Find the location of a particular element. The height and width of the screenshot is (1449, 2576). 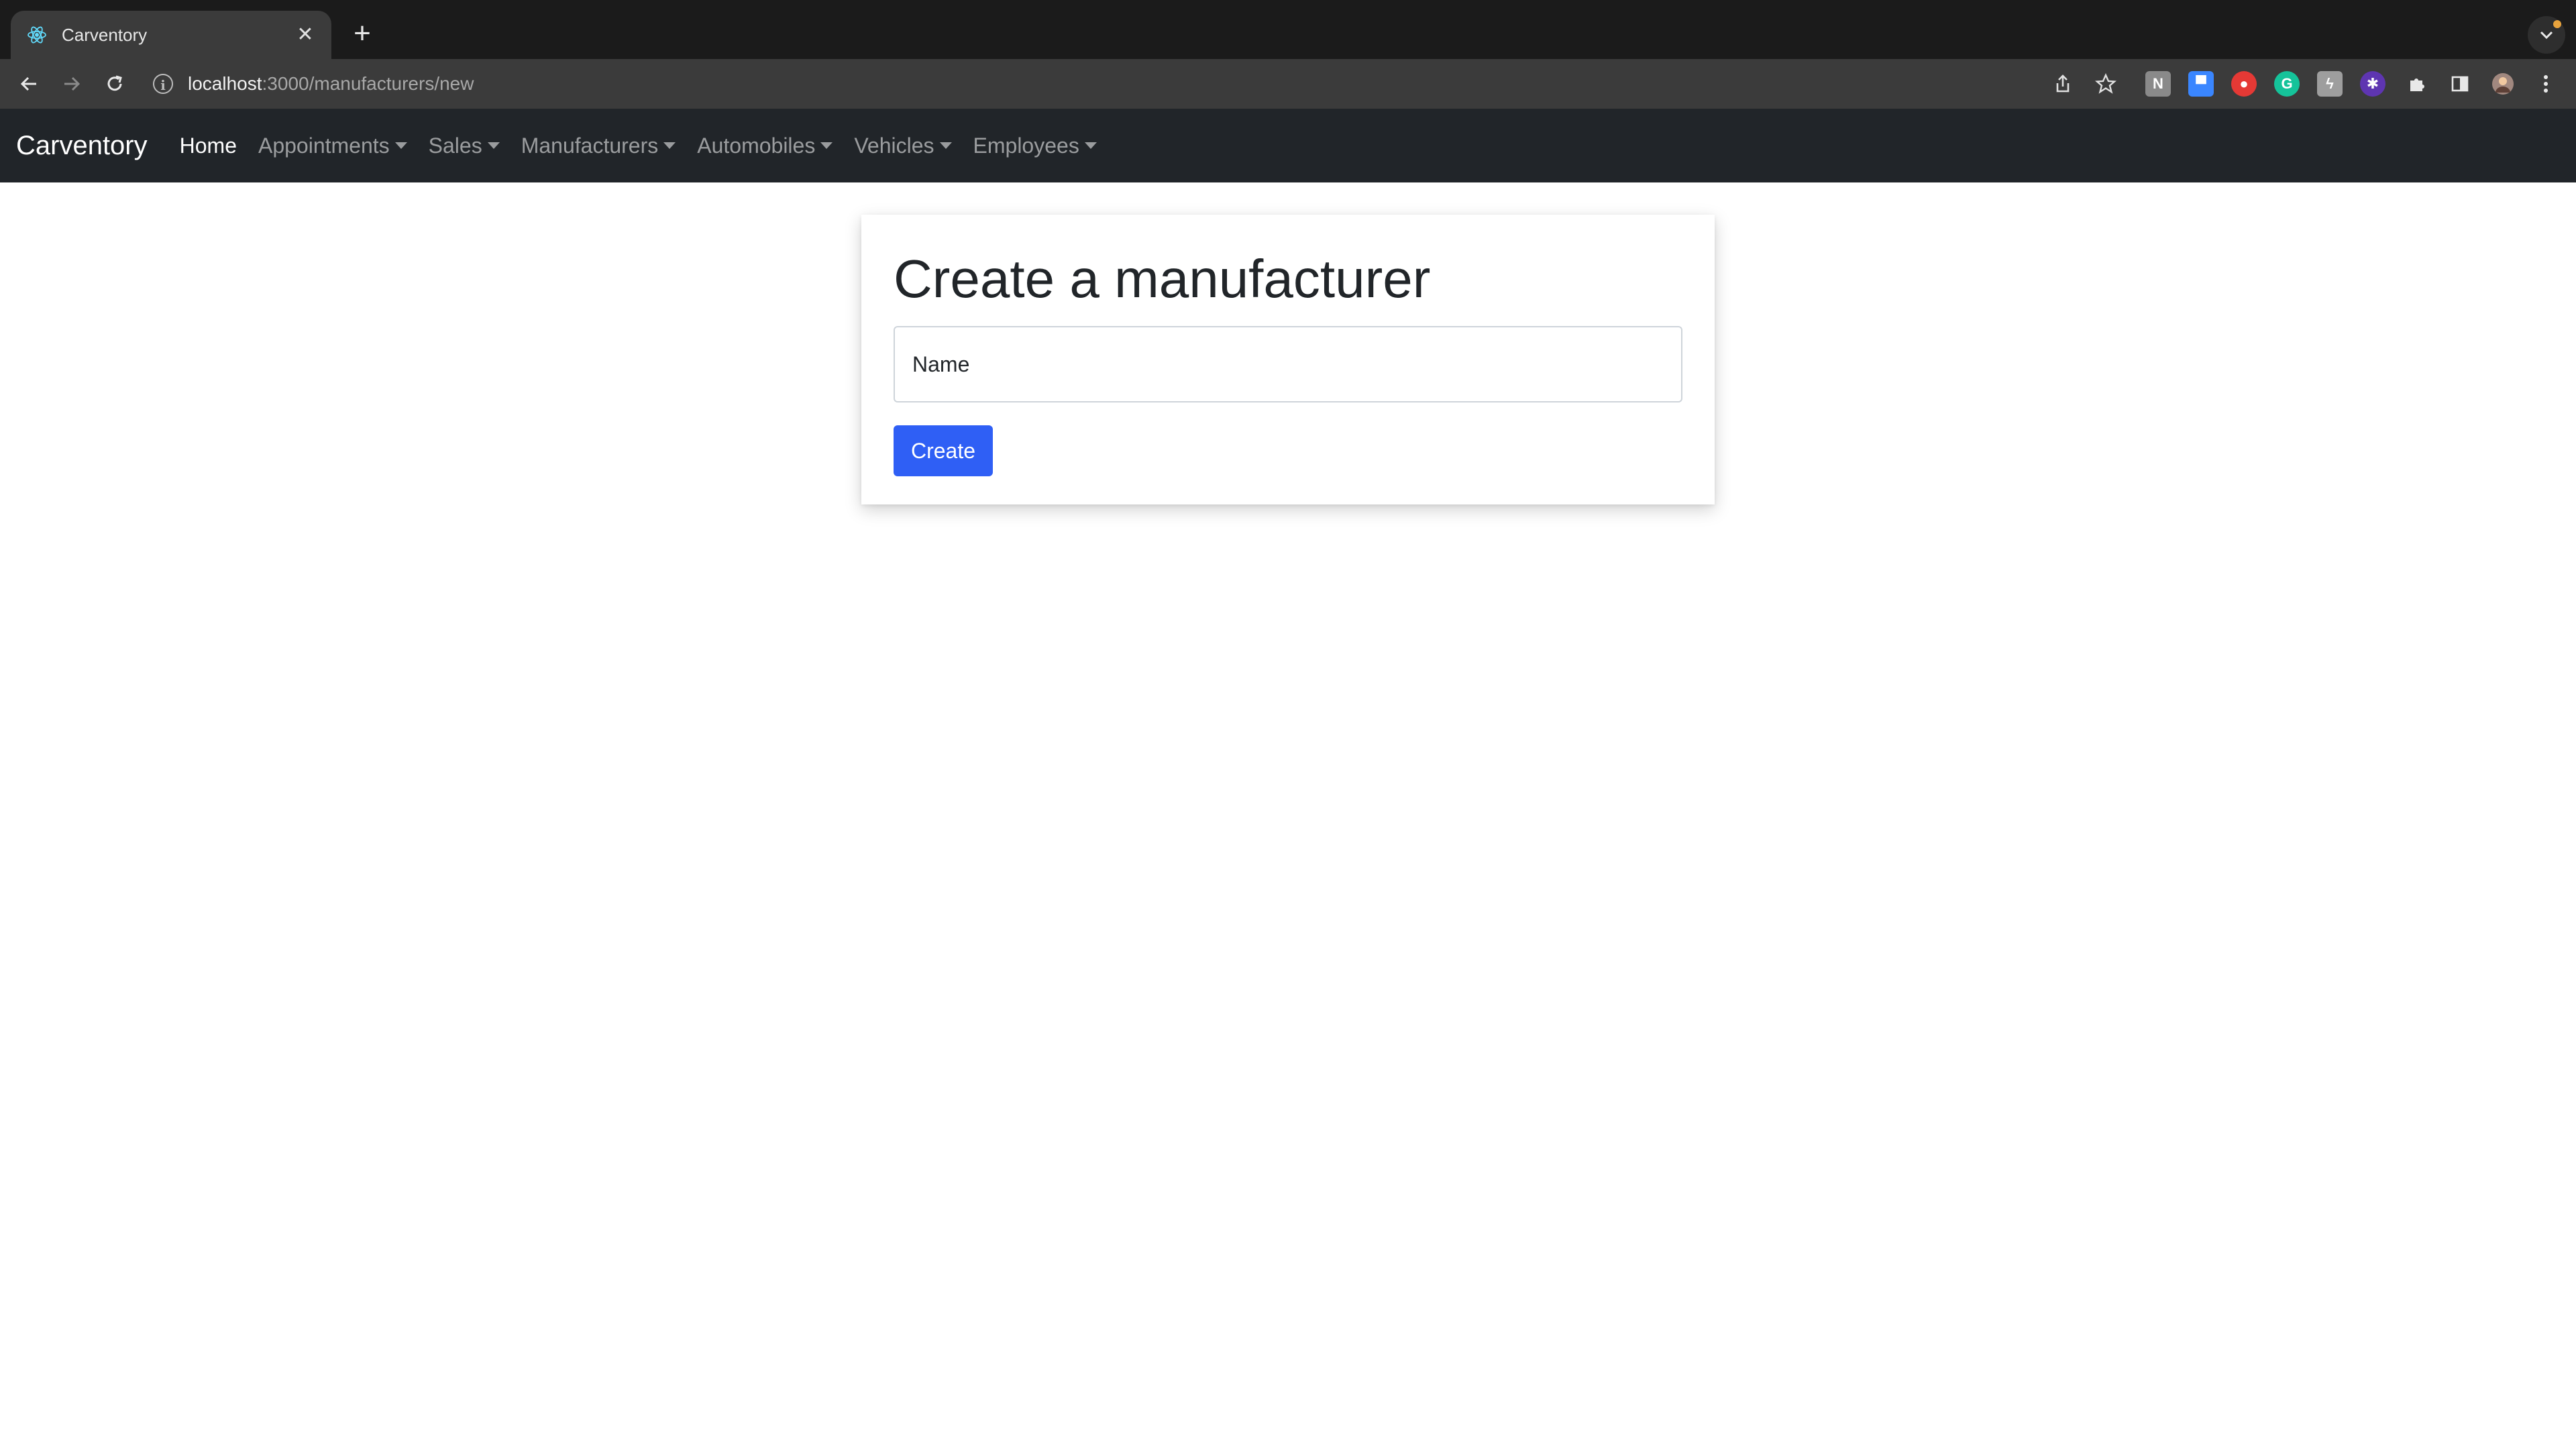

info-icon: i is located at coordinates (163, 84).